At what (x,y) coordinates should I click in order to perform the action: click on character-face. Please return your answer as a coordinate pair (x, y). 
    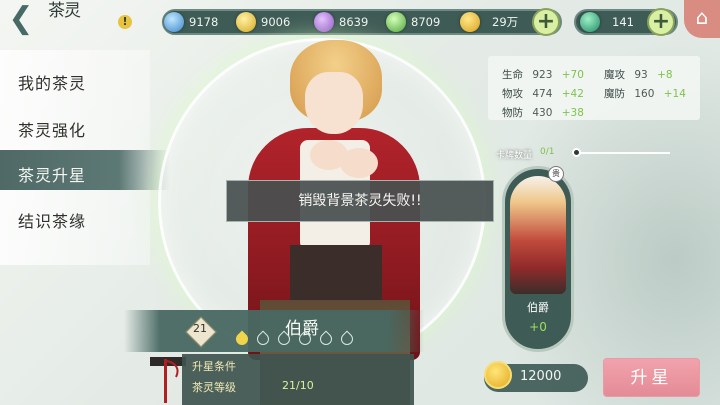
    Looking at the image, I should click on (334, 103).